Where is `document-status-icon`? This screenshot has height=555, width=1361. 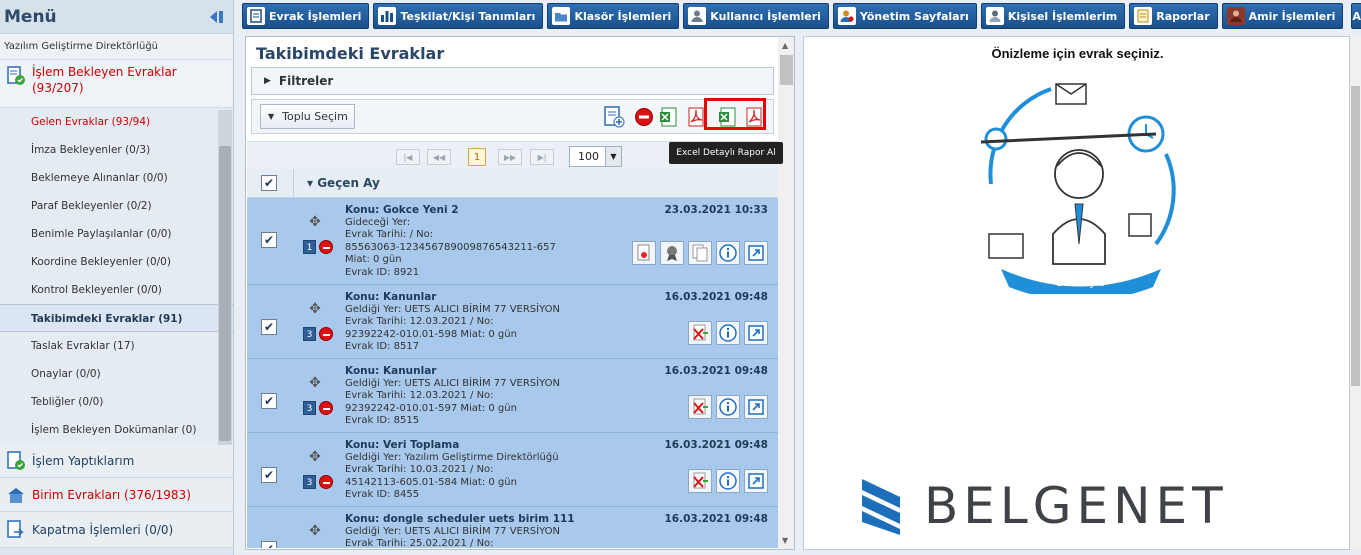 document-status-icon is located at coordinates (644, 253).